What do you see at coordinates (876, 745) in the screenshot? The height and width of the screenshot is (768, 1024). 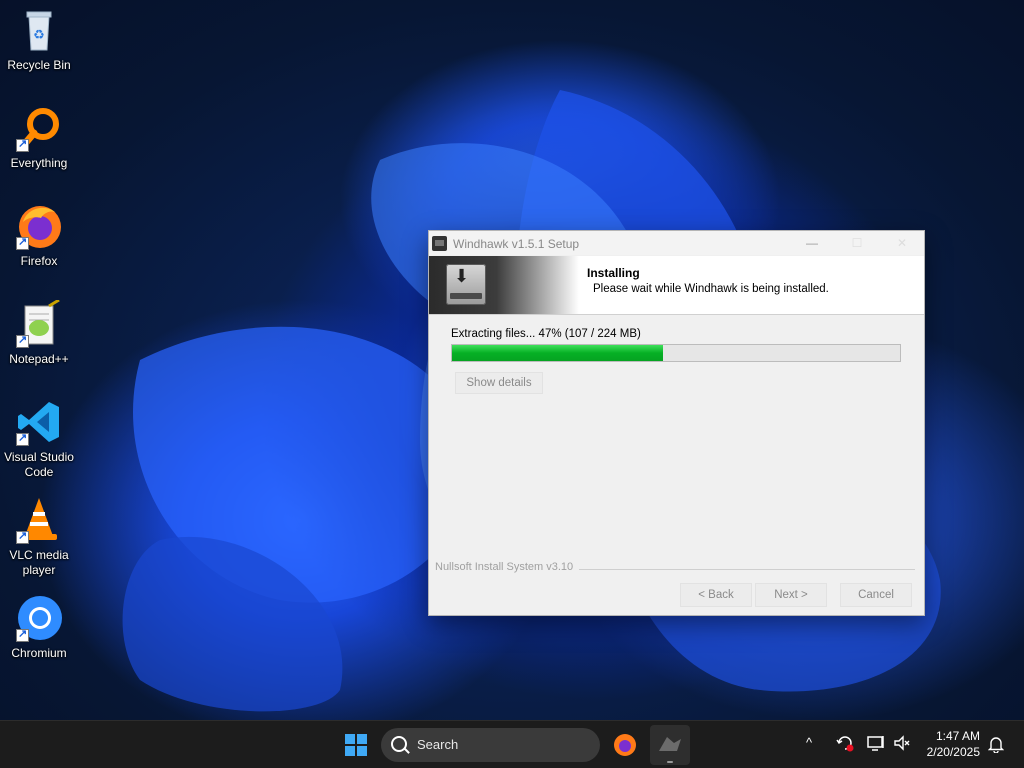 I see `network-icon` at bounding box center [876, 745].